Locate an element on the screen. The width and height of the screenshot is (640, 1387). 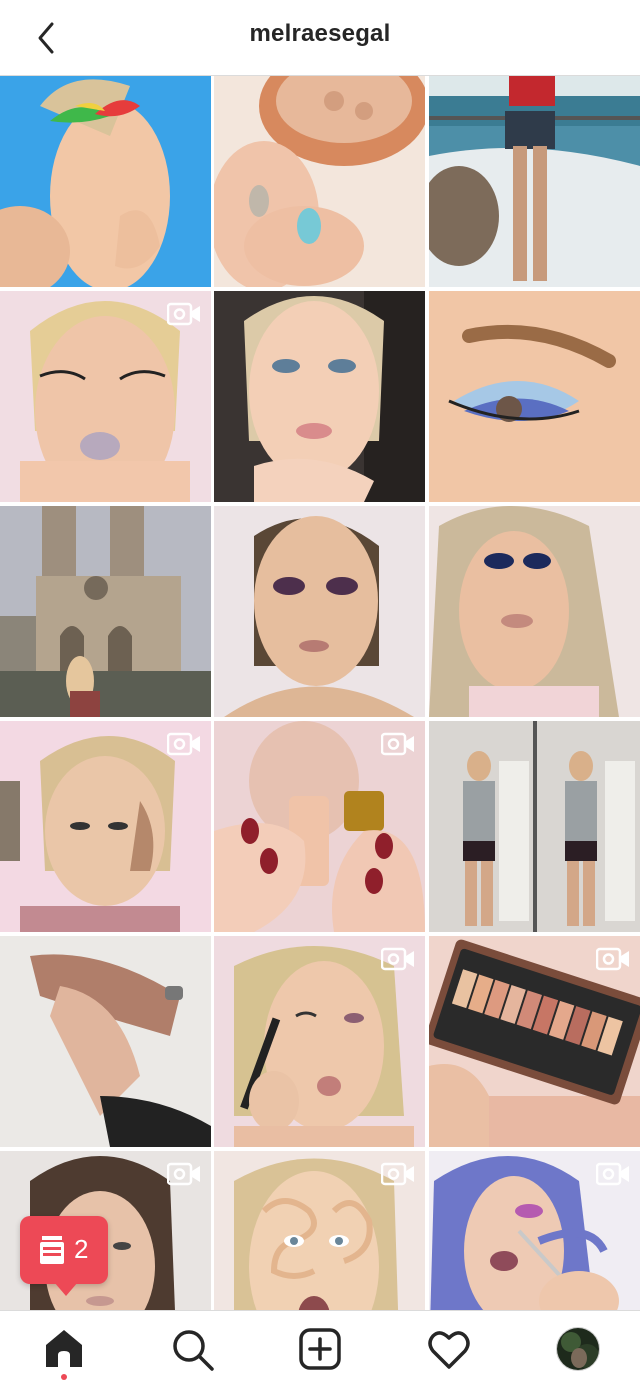
profile-username: melraesegal is located at coordinates (320, 33).